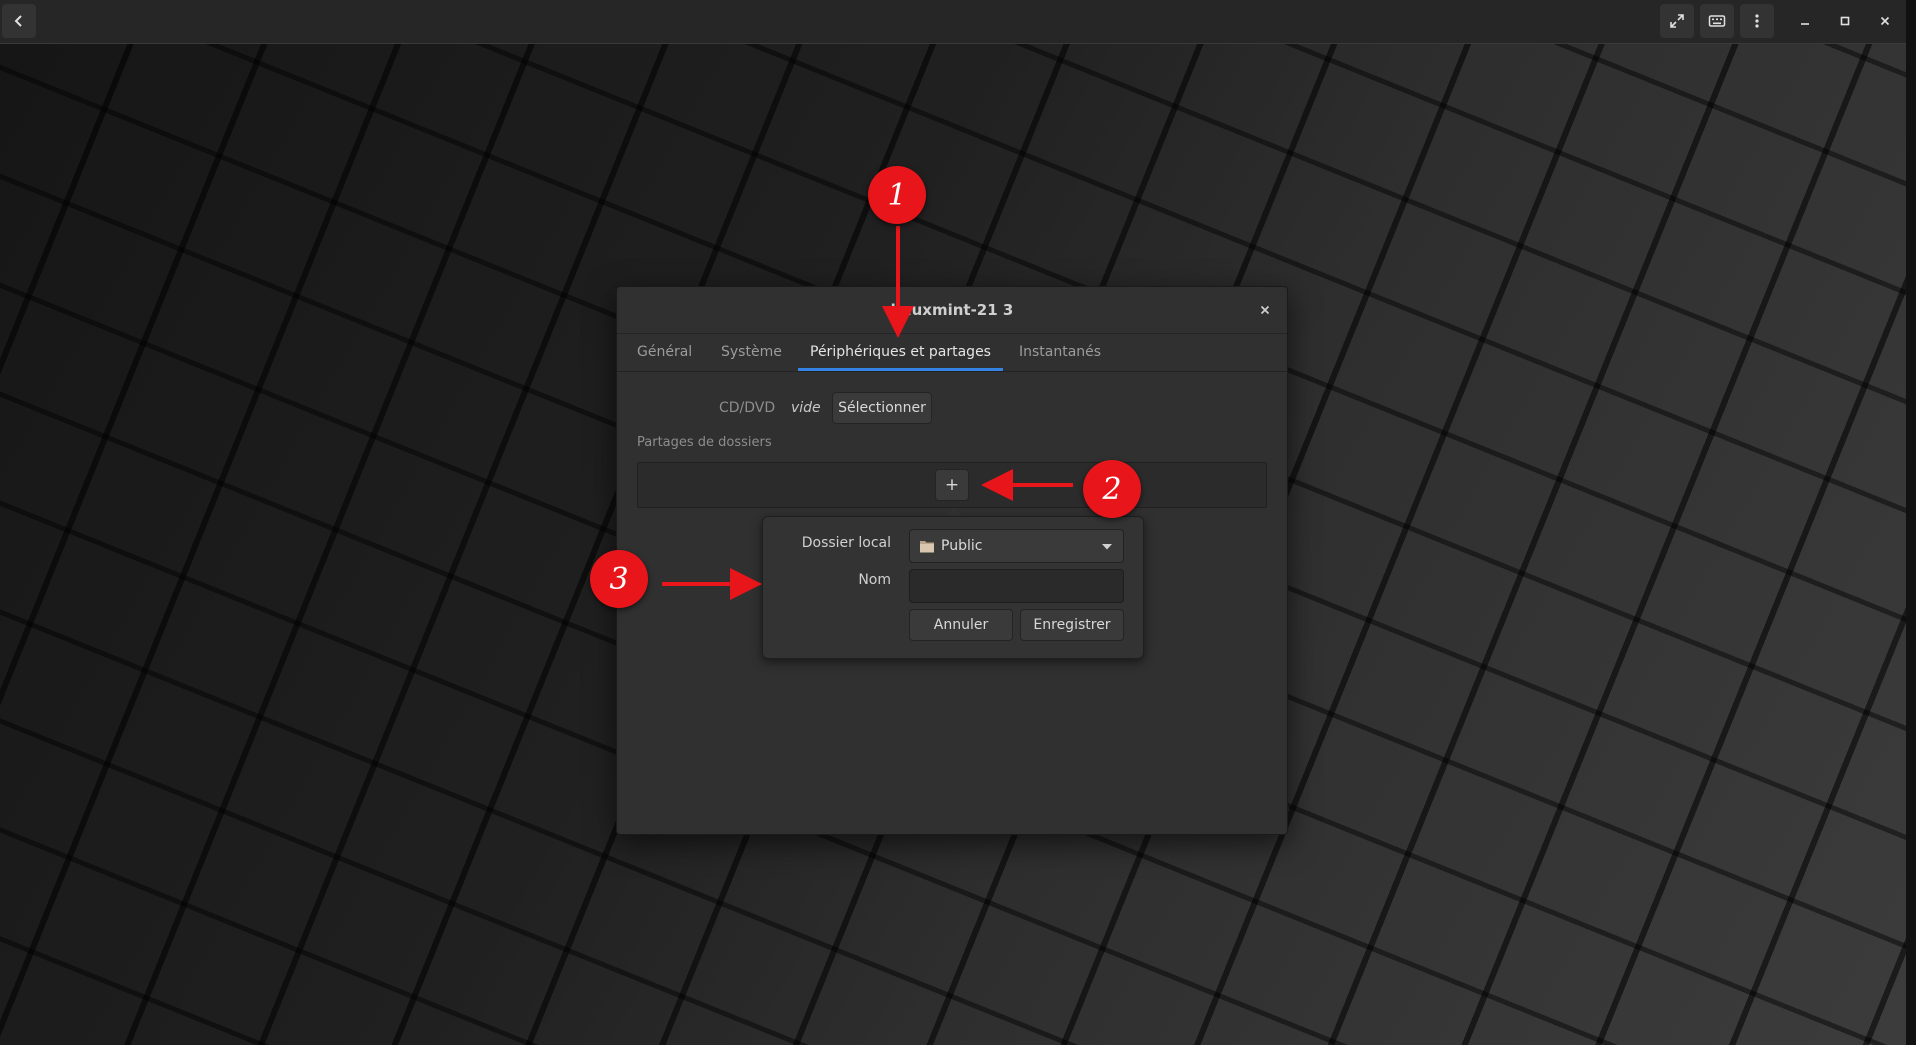 The image size is (1916, 1045). I want to click on add-share-button: +, so click(952, 485).